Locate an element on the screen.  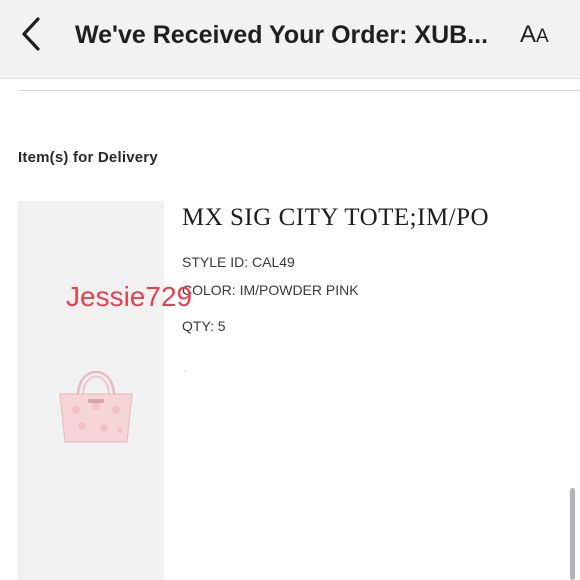
text-size-button: AA is located at coordinates (540, 35).